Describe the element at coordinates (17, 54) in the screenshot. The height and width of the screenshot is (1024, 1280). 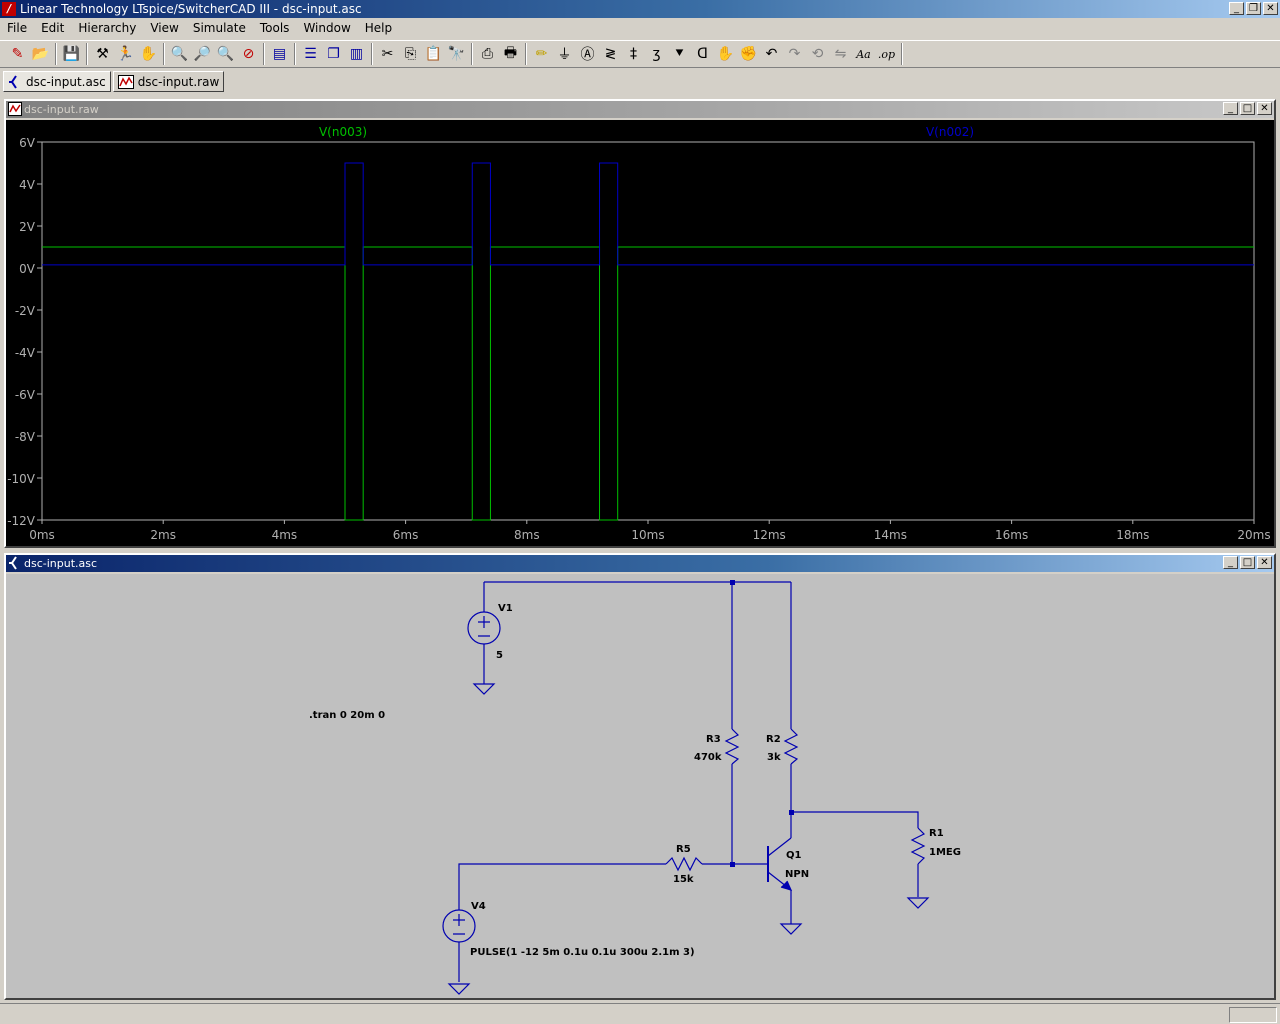
I see `new-schematic-icon: ✎` at that location.